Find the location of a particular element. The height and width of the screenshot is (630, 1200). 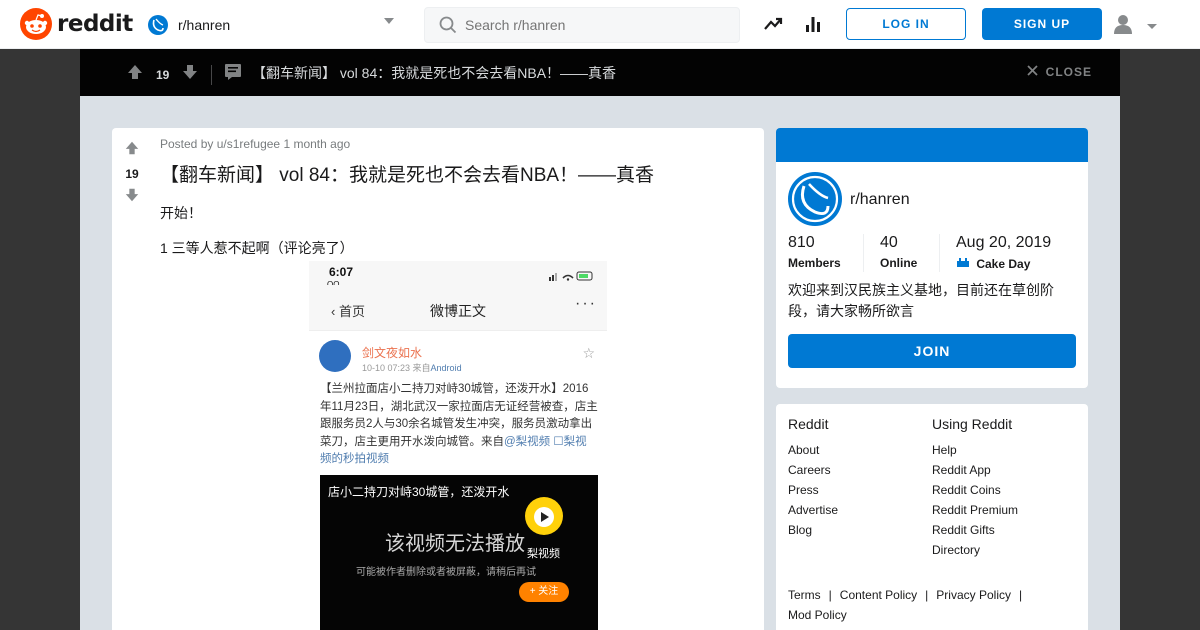

author-link: u/s1refugee is located at coordinates (248, 144).